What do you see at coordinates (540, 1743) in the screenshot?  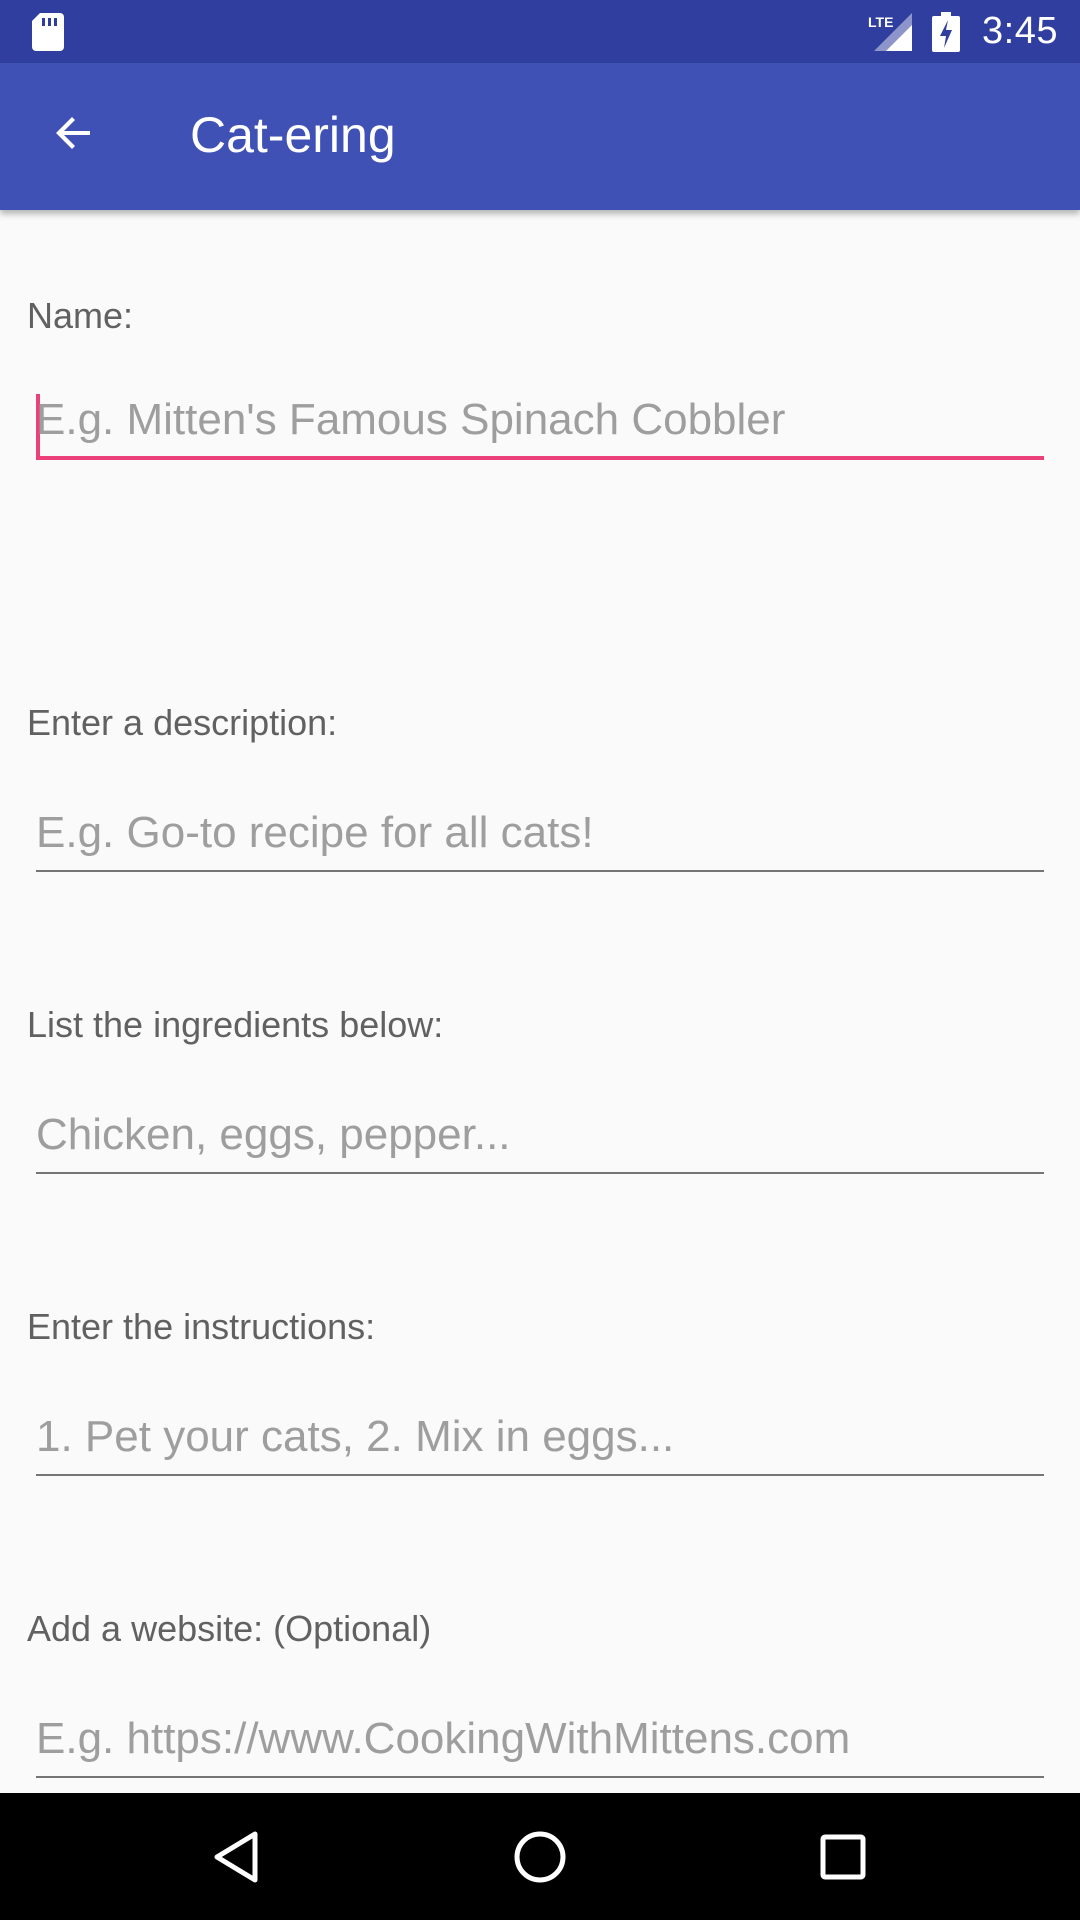 I see `website-field` at bounding box center [540, 1743].